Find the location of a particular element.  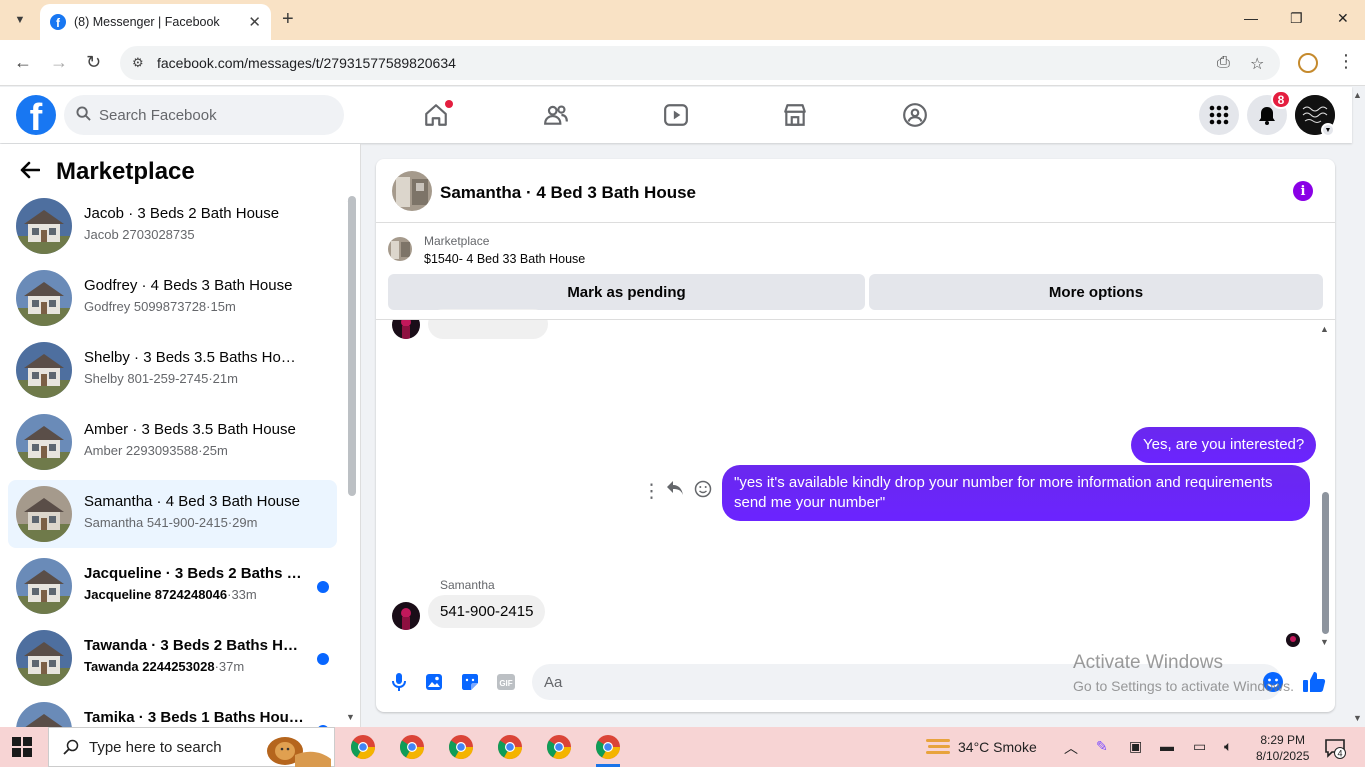

mark-as-pending-button: Mark as pending is located at coordinates (626, 292).